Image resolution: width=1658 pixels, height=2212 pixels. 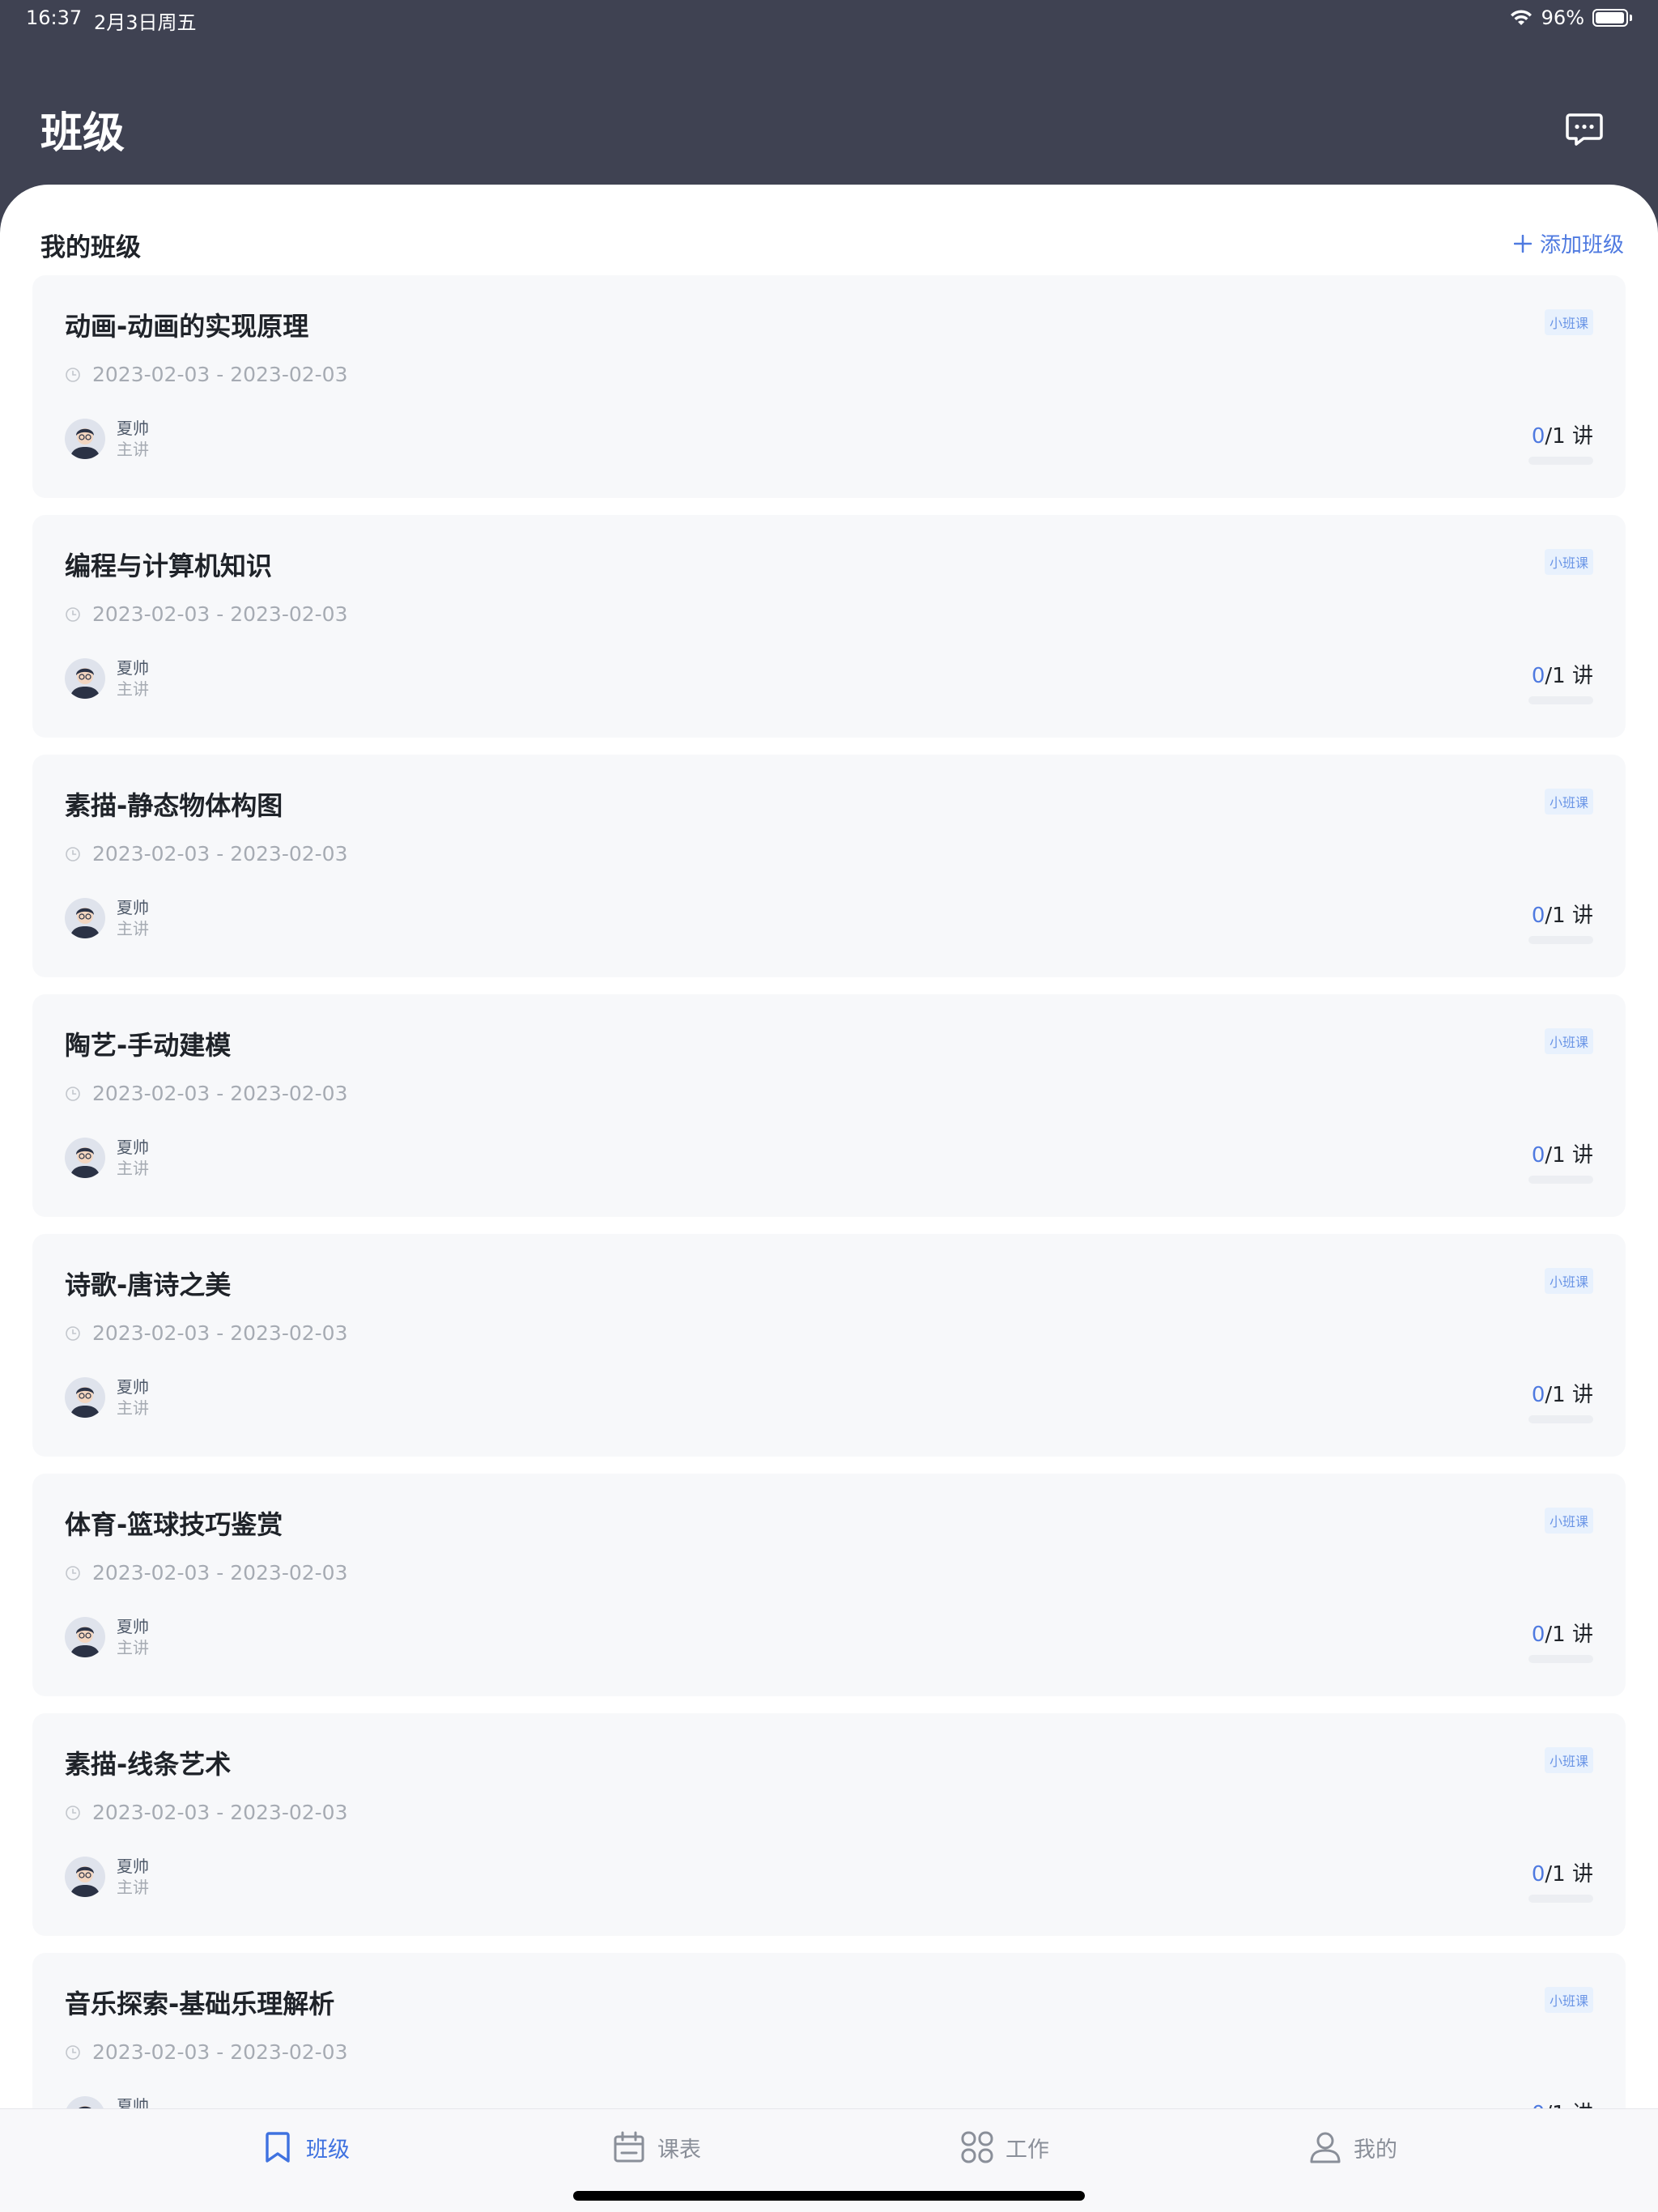 What do you see at coordinates (656, 2147) in the screenshot?
I see `tab-schedule: 课表` at bounding box center [656, 2147].